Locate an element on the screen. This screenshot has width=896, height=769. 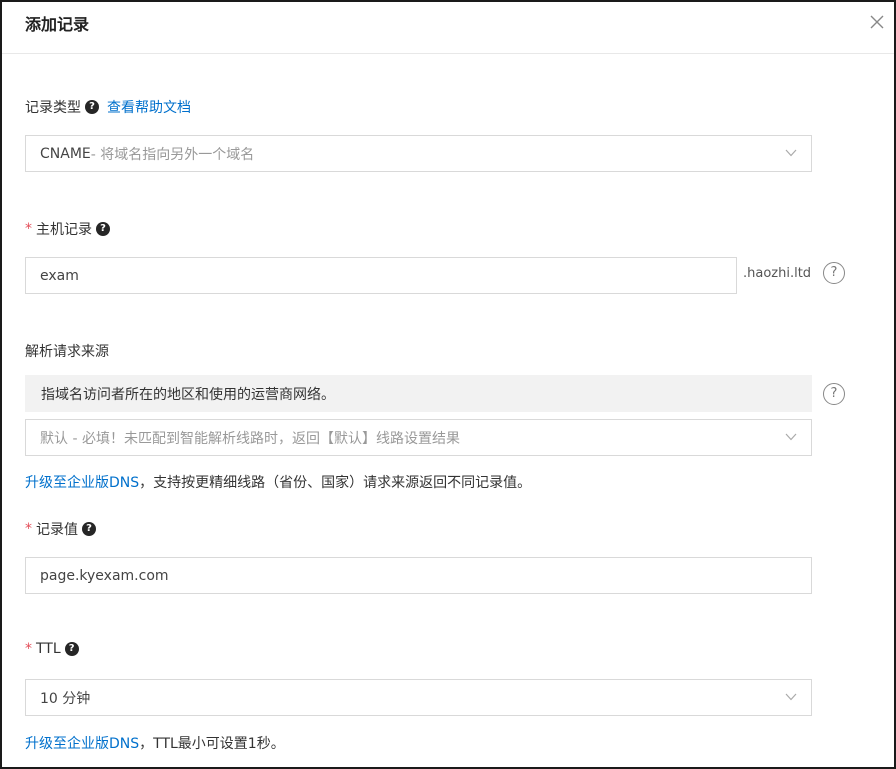
record-type-label-row: 记录类型 ? 查看帮助文档 is located at coordinates (108, 107).